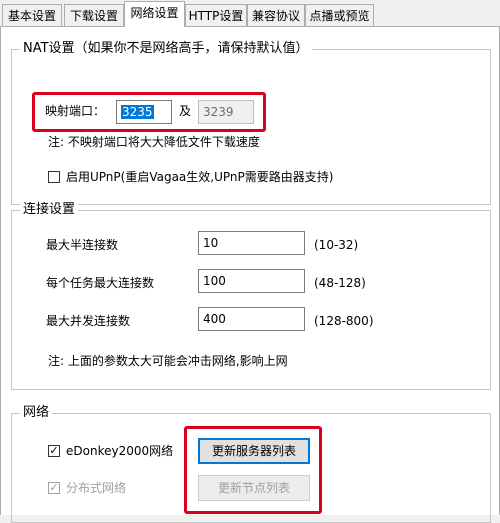 The width and height of the screenshot is (500, 523). Describe the element at coordinates (75, 111) in the screenshot. I see `mapped-port-label: 映射端口：` at that location.